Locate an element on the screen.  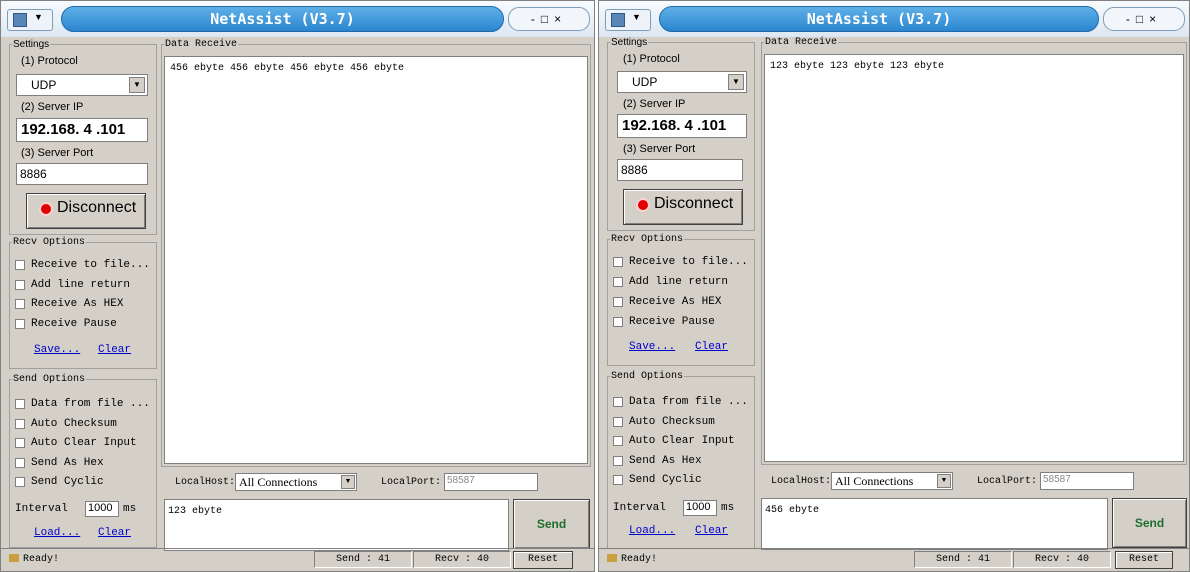
send-input: 123 ebyte is located at coordinates (336, 525).